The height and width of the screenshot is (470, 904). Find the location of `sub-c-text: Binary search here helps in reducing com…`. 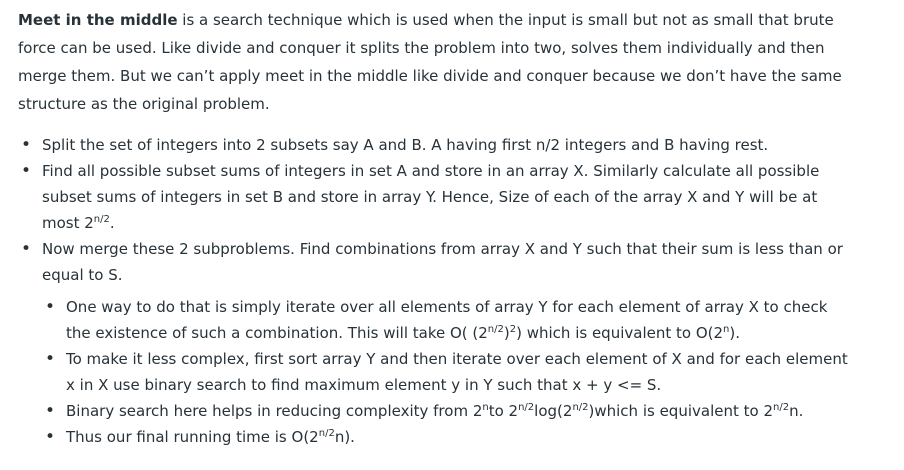

sub-c-text: Binary search here helps in reducing com… is located at coordinates (274, 411).